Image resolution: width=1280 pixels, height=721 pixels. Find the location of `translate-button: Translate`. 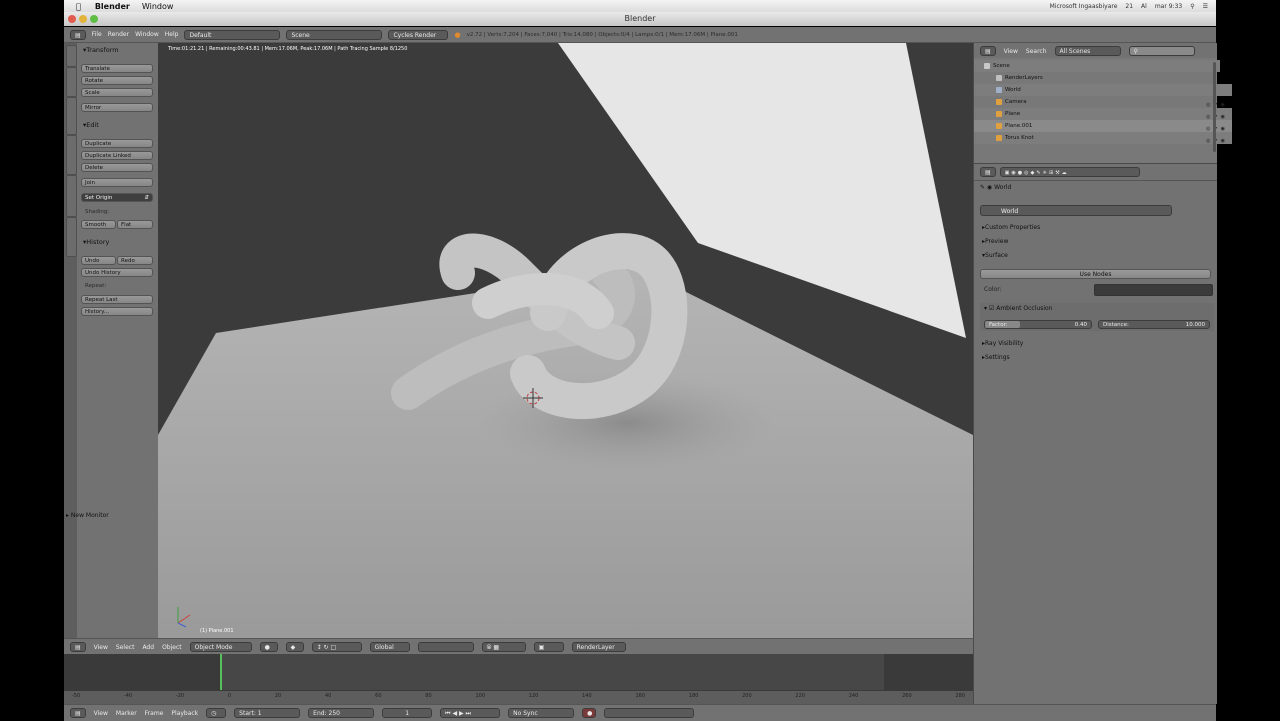

translate-button: Translate is located at coordinates (117, 68).